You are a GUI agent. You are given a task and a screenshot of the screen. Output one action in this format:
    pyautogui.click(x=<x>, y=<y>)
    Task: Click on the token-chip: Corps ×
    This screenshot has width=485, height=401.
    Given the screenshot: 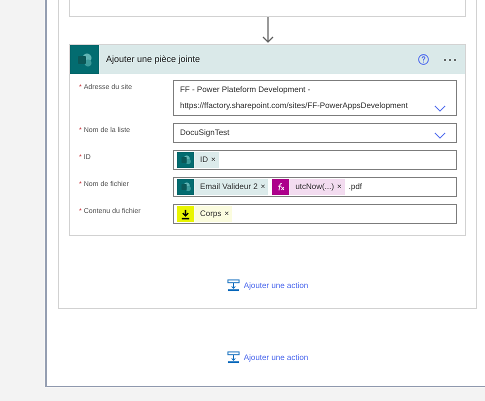 What is the action you would take?
    pyautogui.click(x=204, y=214)
    